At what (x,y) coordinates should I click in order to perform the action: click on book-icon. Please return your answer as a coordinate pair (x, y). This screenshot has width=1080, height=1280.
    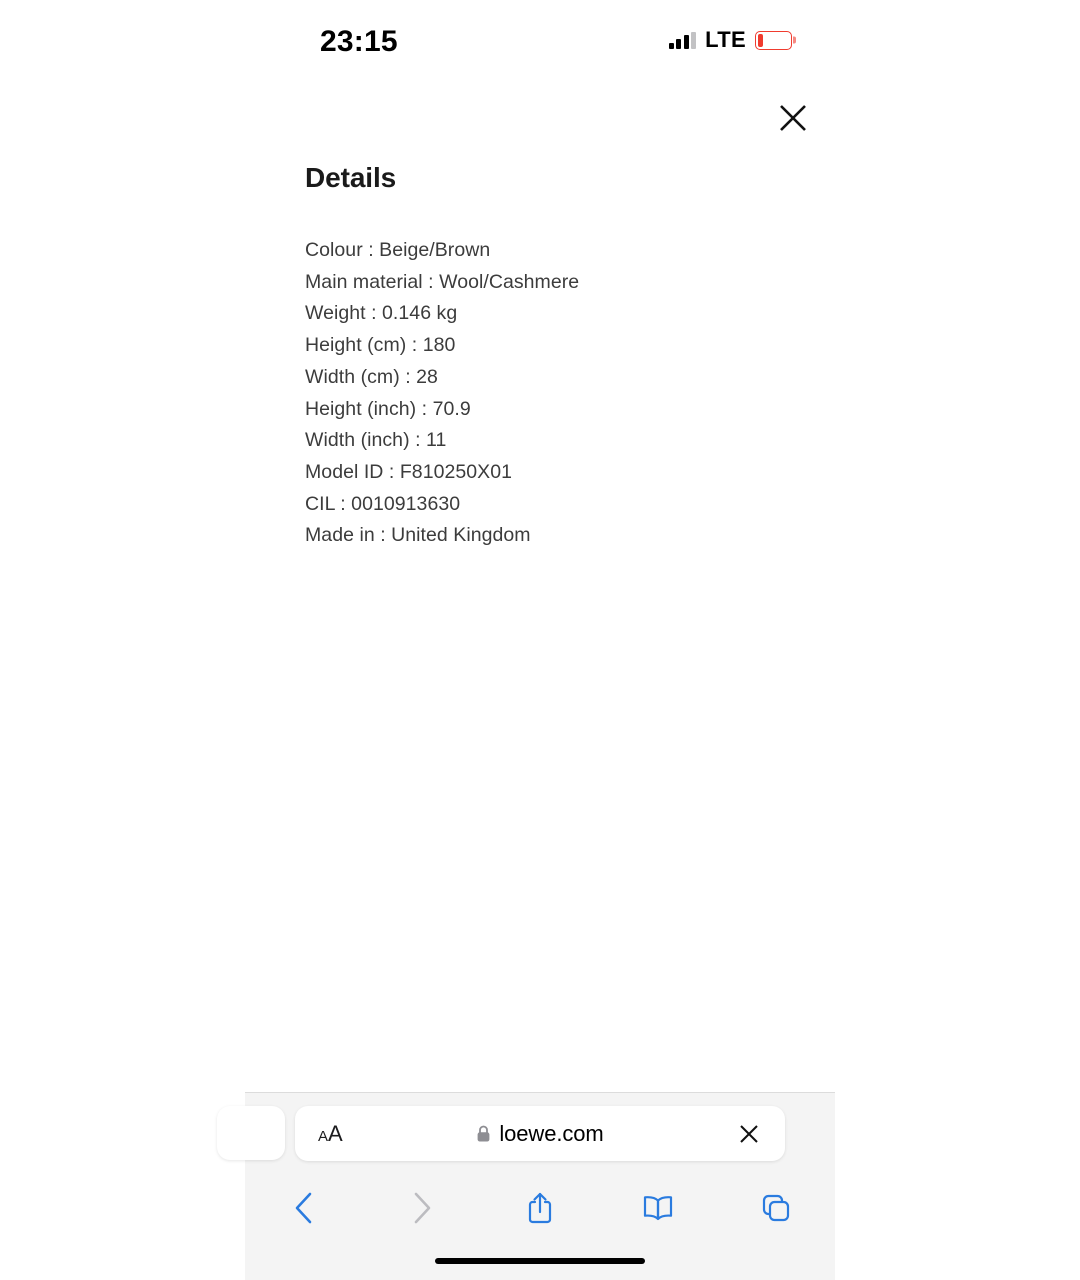
    Looking at the image, I should click on (658, 1208).